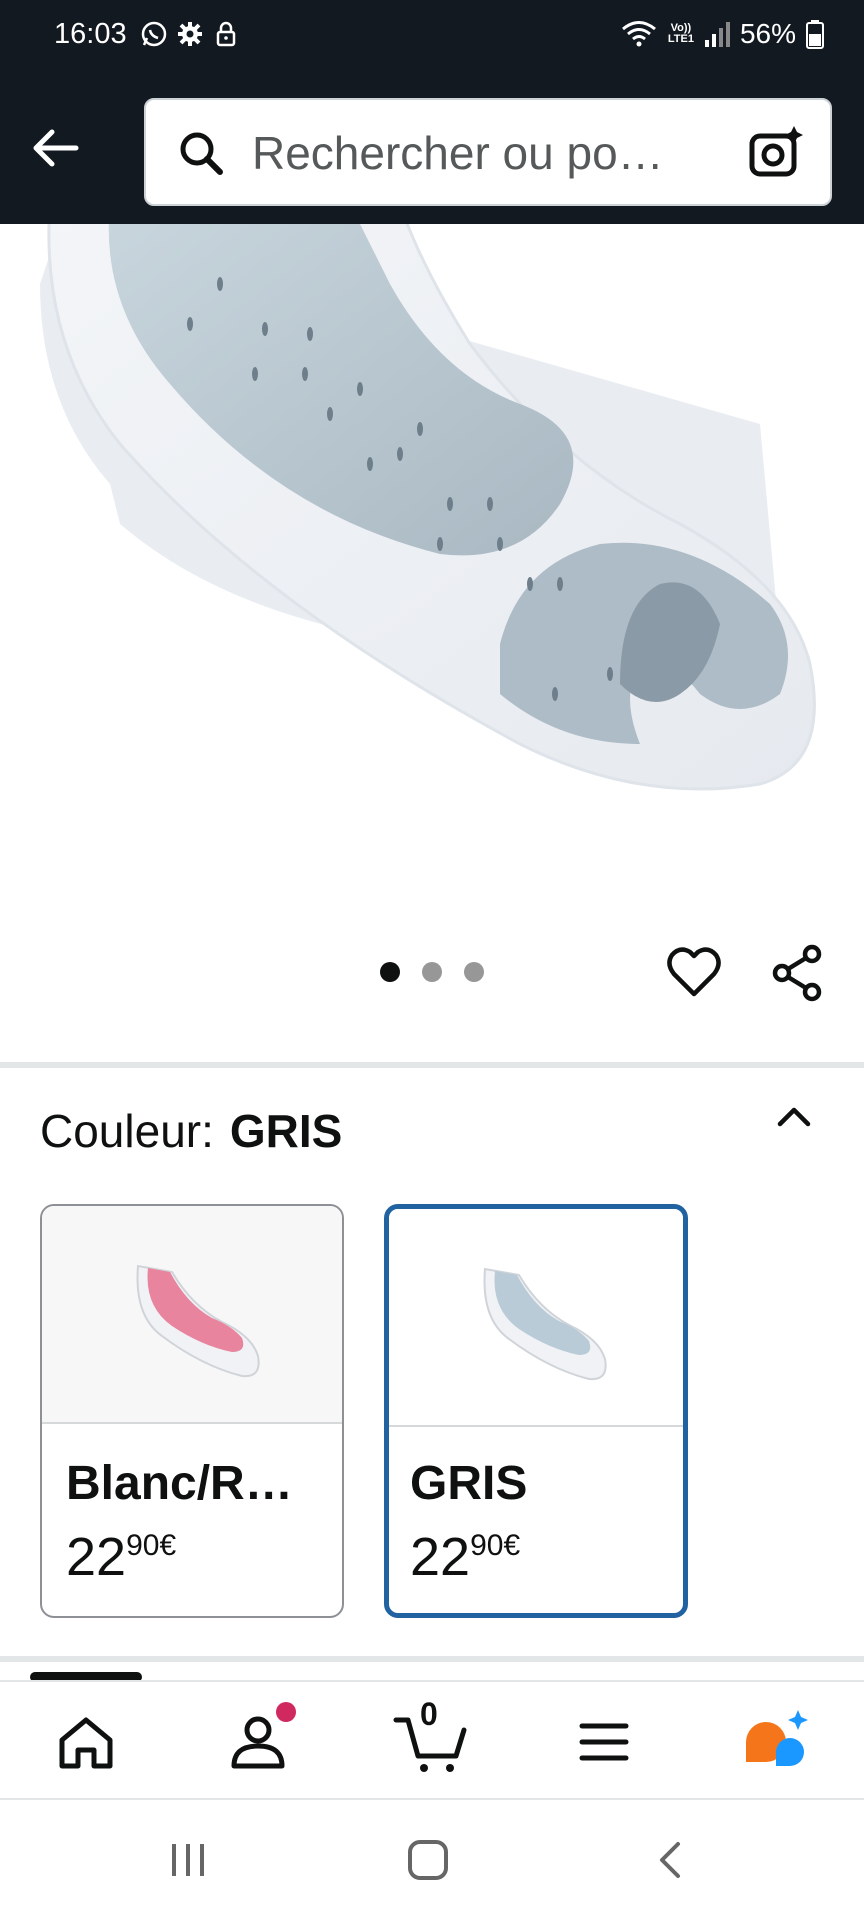 The image size is (864, 1920). Describe the element at coordinates (56, 148) in the screenshot. I see `back-arrow-icon` at that location.